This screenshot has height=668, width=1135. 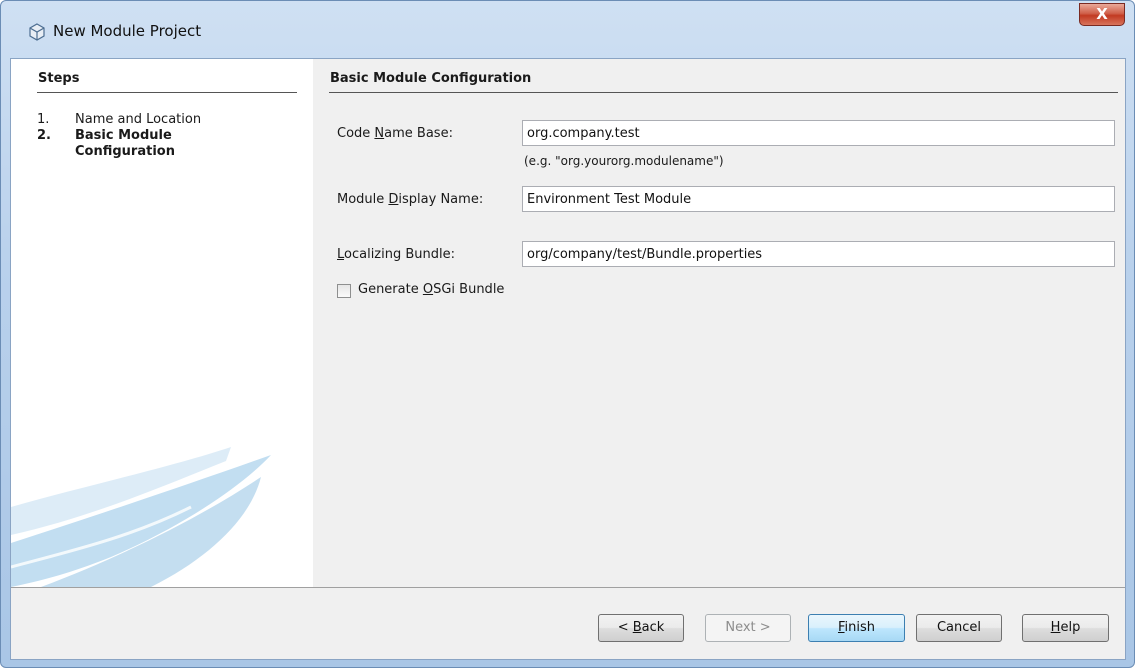 What do you see at coordinates (641, 628) in the screenshot?
I see `back-button: < Back` at bounding box center [641, 628].